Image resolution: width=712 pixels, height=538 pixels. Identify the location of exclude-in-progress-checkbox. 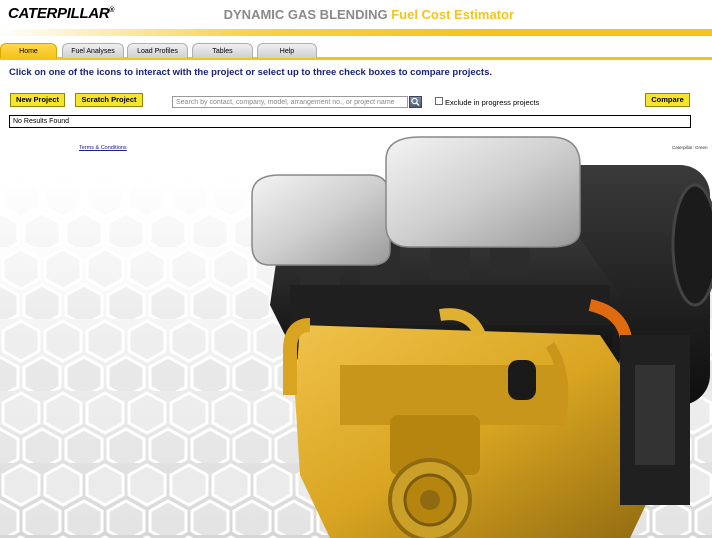
(439, 101).